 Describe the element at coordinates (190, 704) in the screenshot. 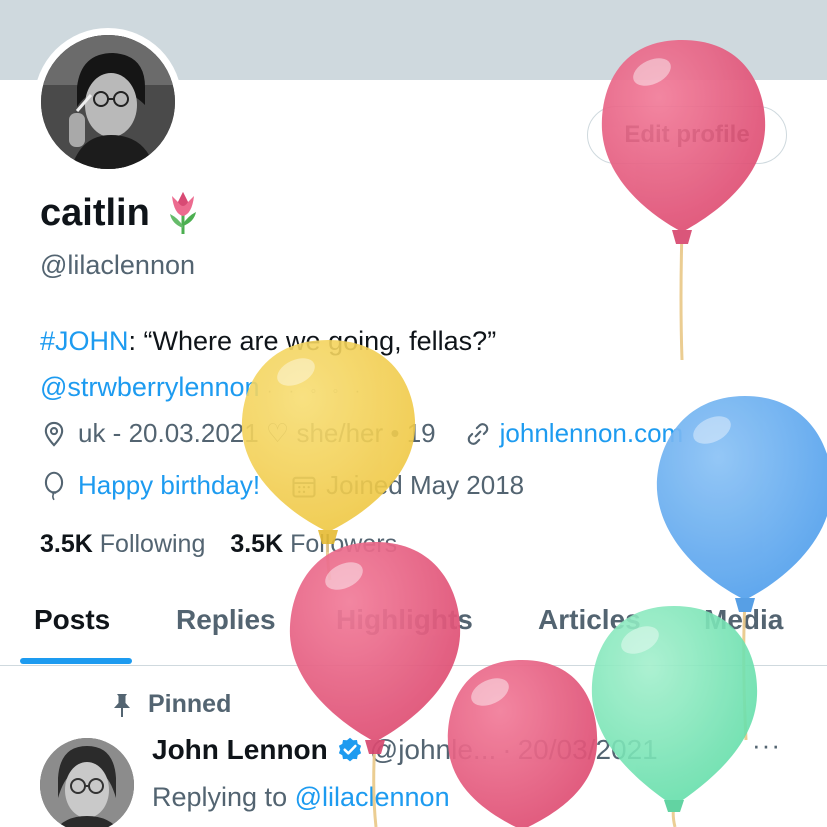

I see `pinned-label: Pinned` at that location.